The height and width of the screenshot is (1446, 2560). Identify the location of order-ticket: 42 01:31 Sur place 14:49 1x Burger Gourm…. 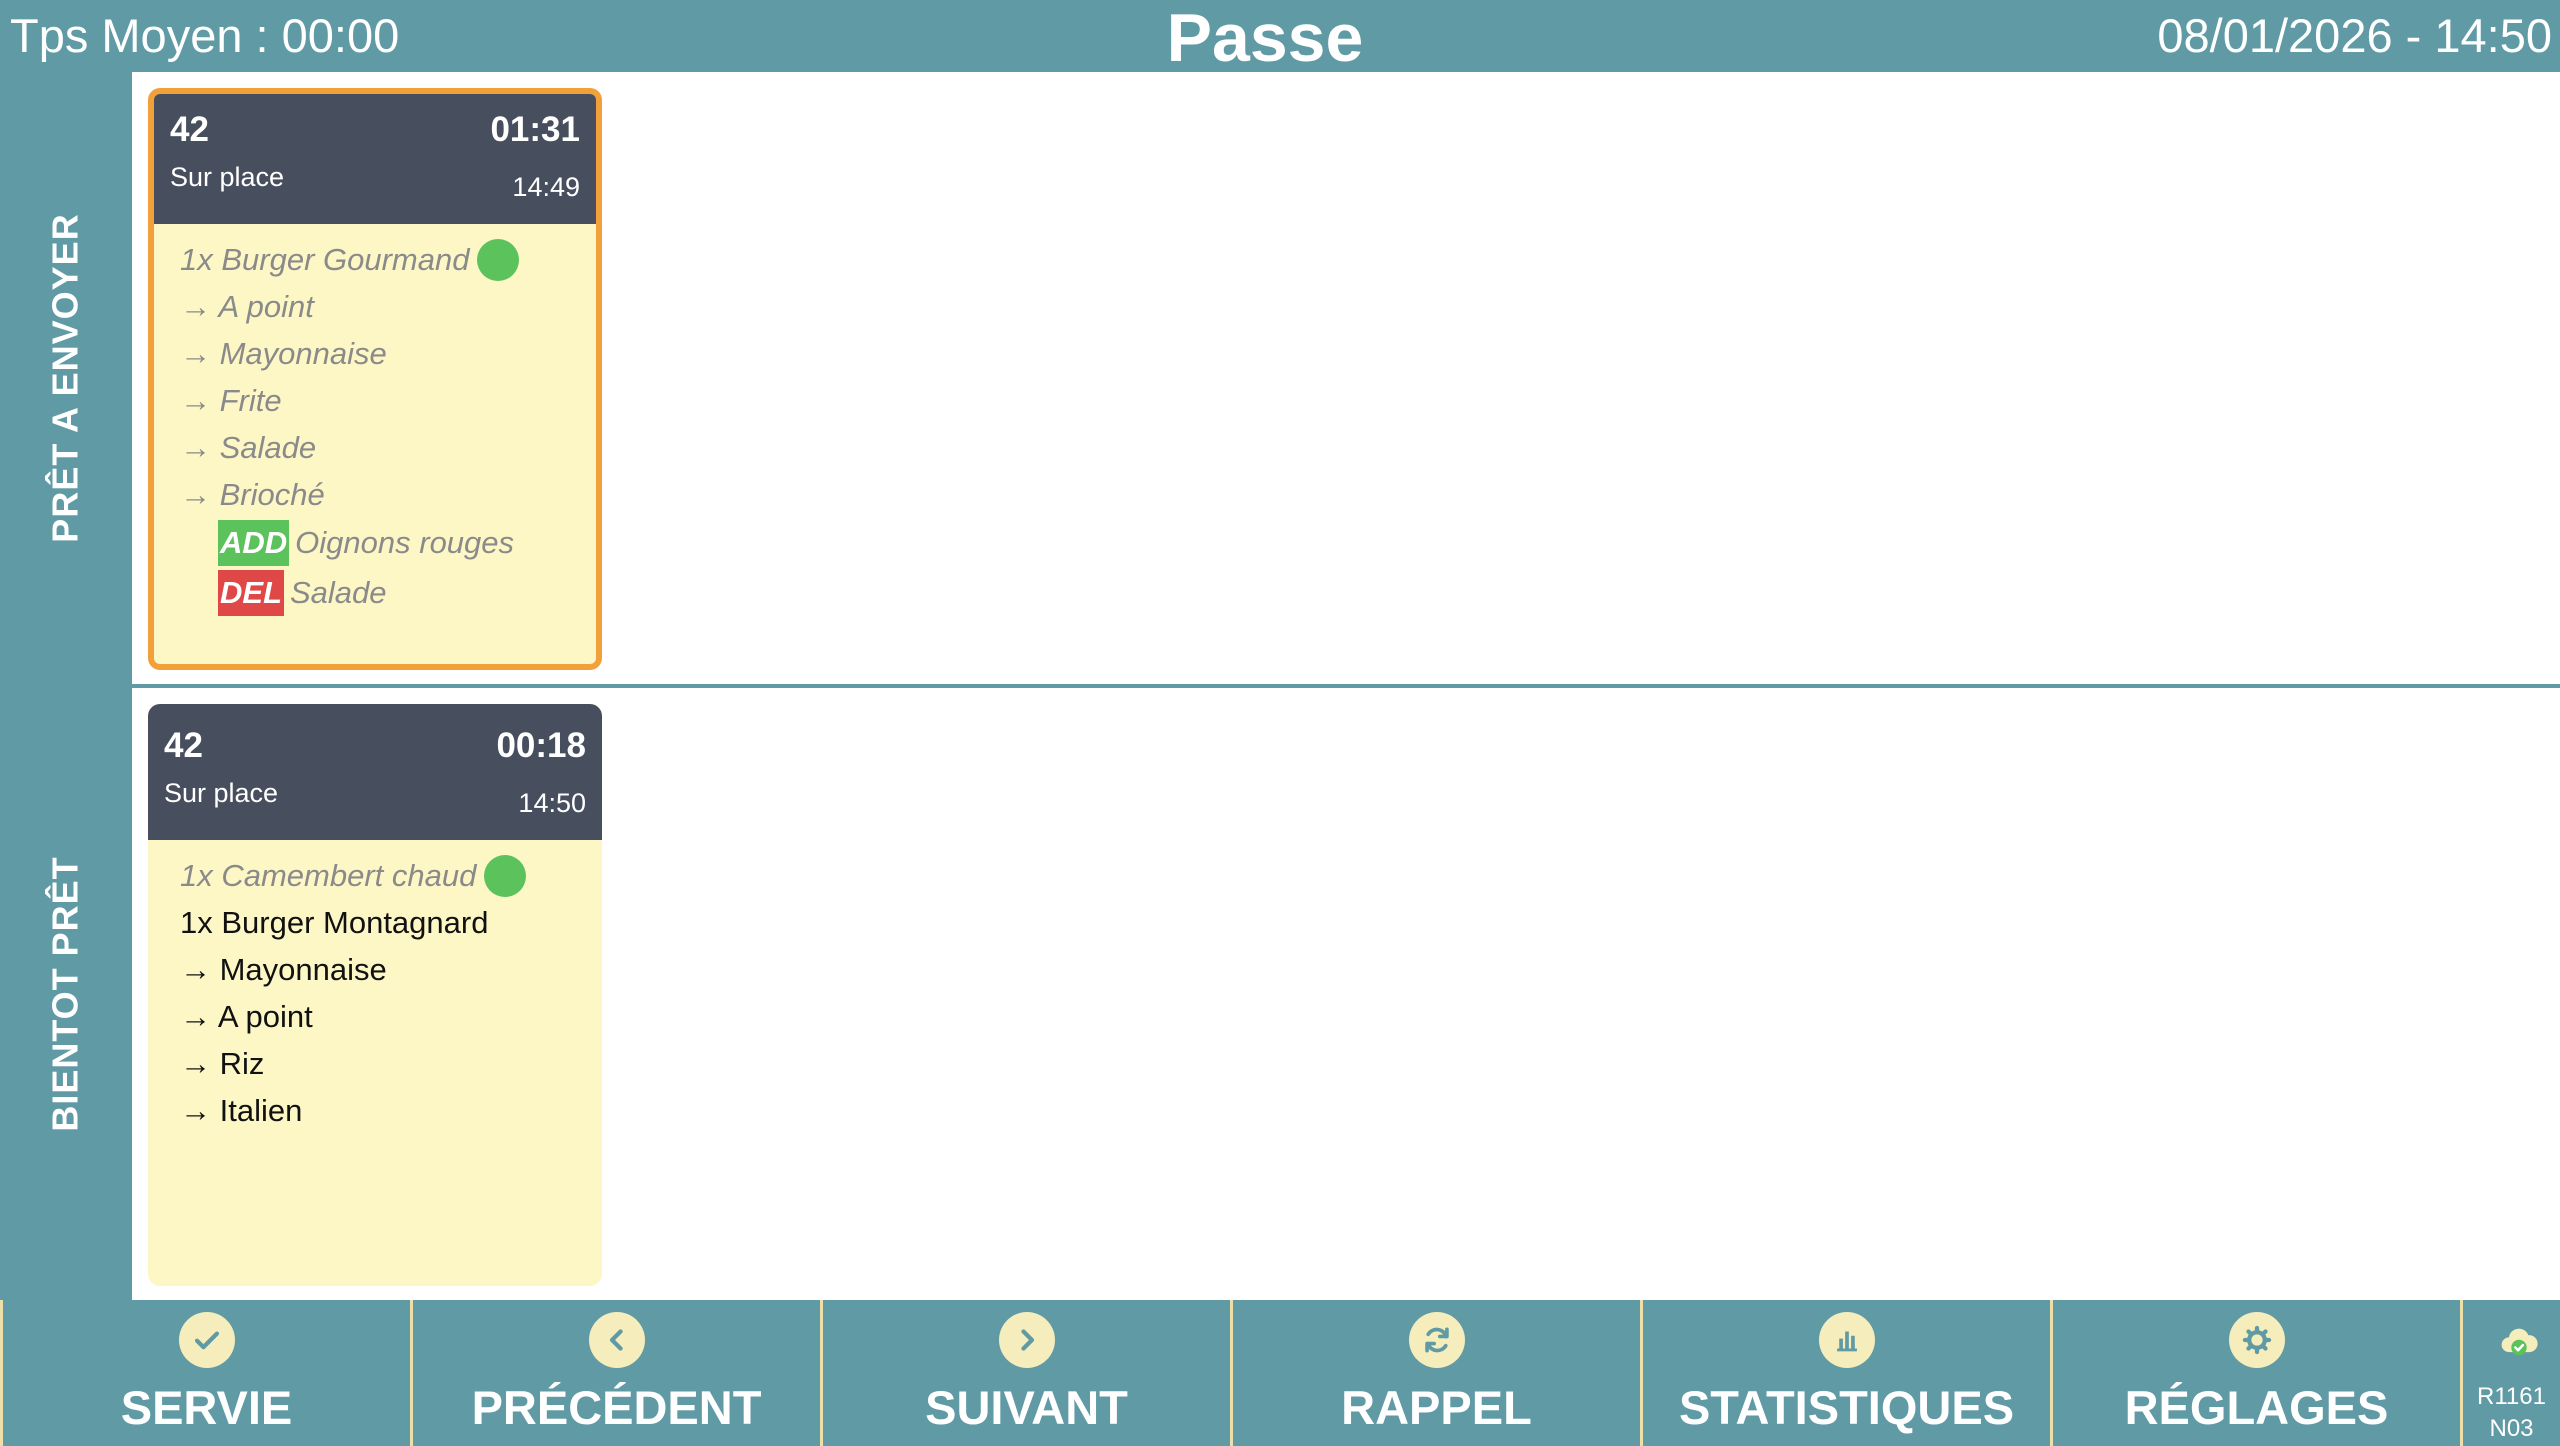
(375, 379).